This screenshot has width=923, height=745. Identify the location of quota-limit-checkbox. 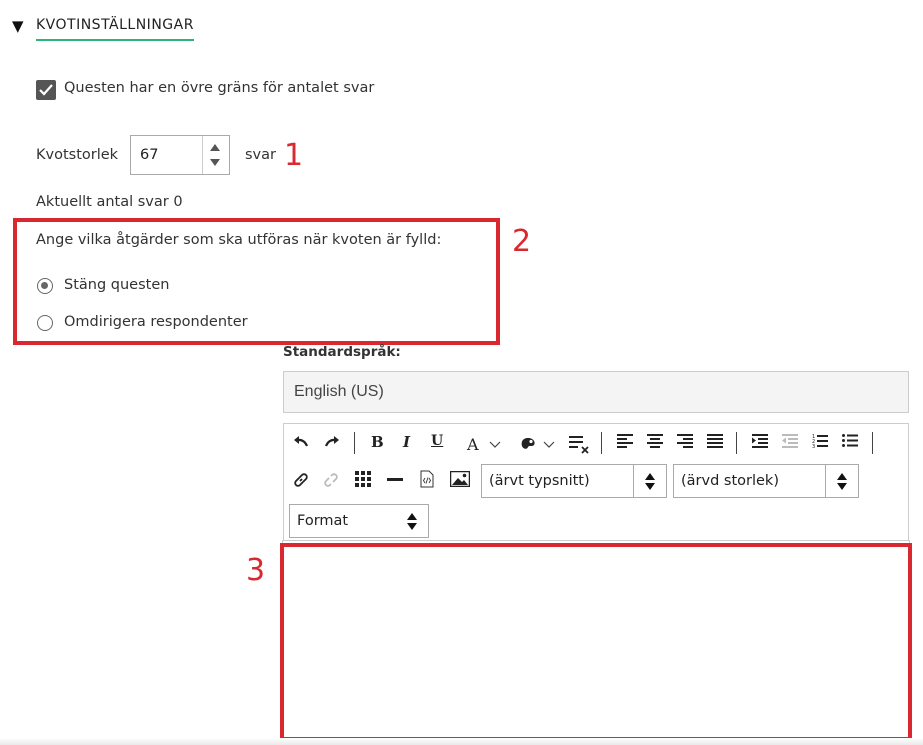
(46, 90).